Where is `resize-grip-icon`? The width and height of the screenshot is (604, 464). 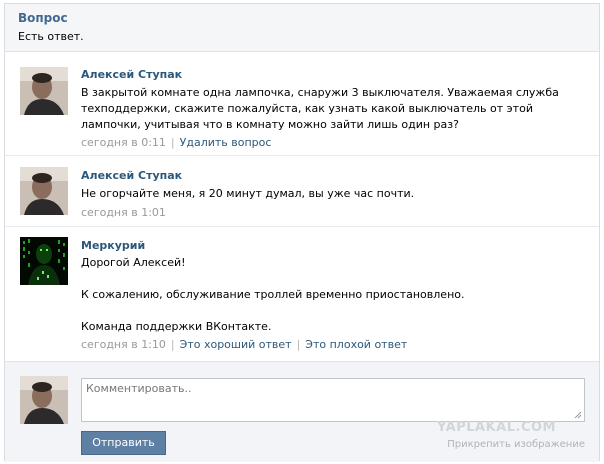 resize-grip-icon is located at coordinates (578, 415).